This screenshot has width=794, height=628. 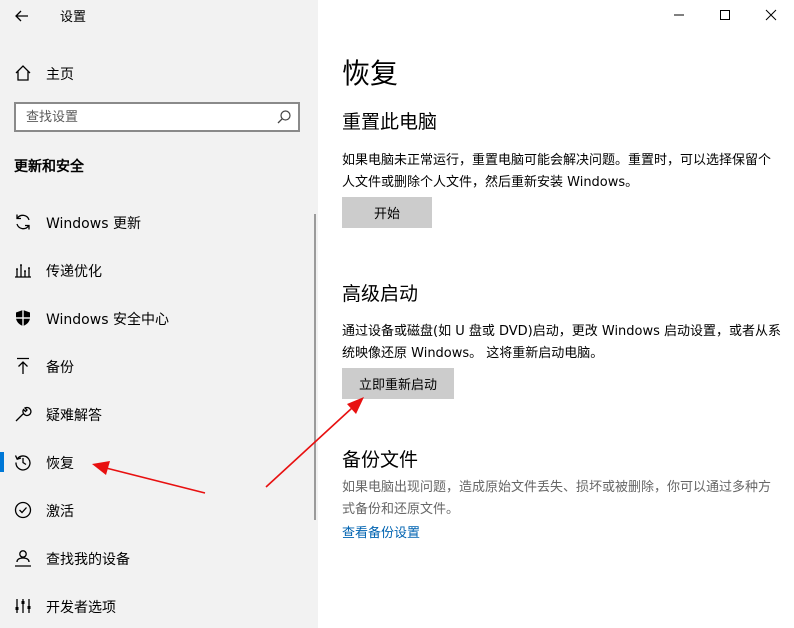 I want to click on maximize-button, so click(x=725, y=15).